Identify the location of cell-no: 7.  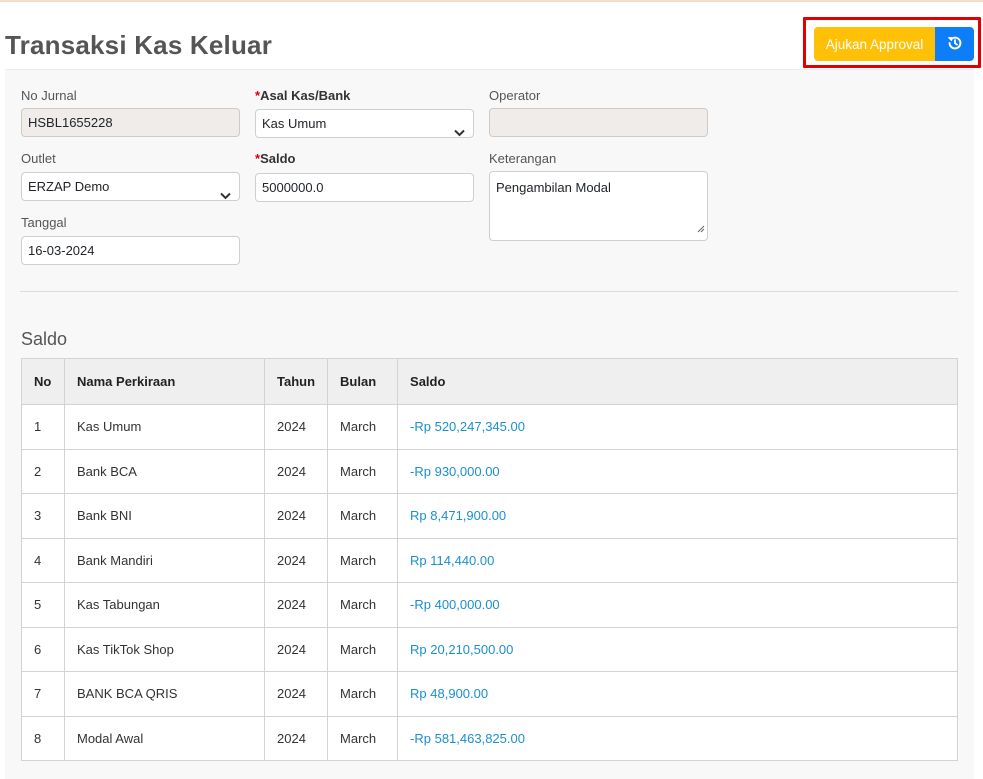
(43, 694).